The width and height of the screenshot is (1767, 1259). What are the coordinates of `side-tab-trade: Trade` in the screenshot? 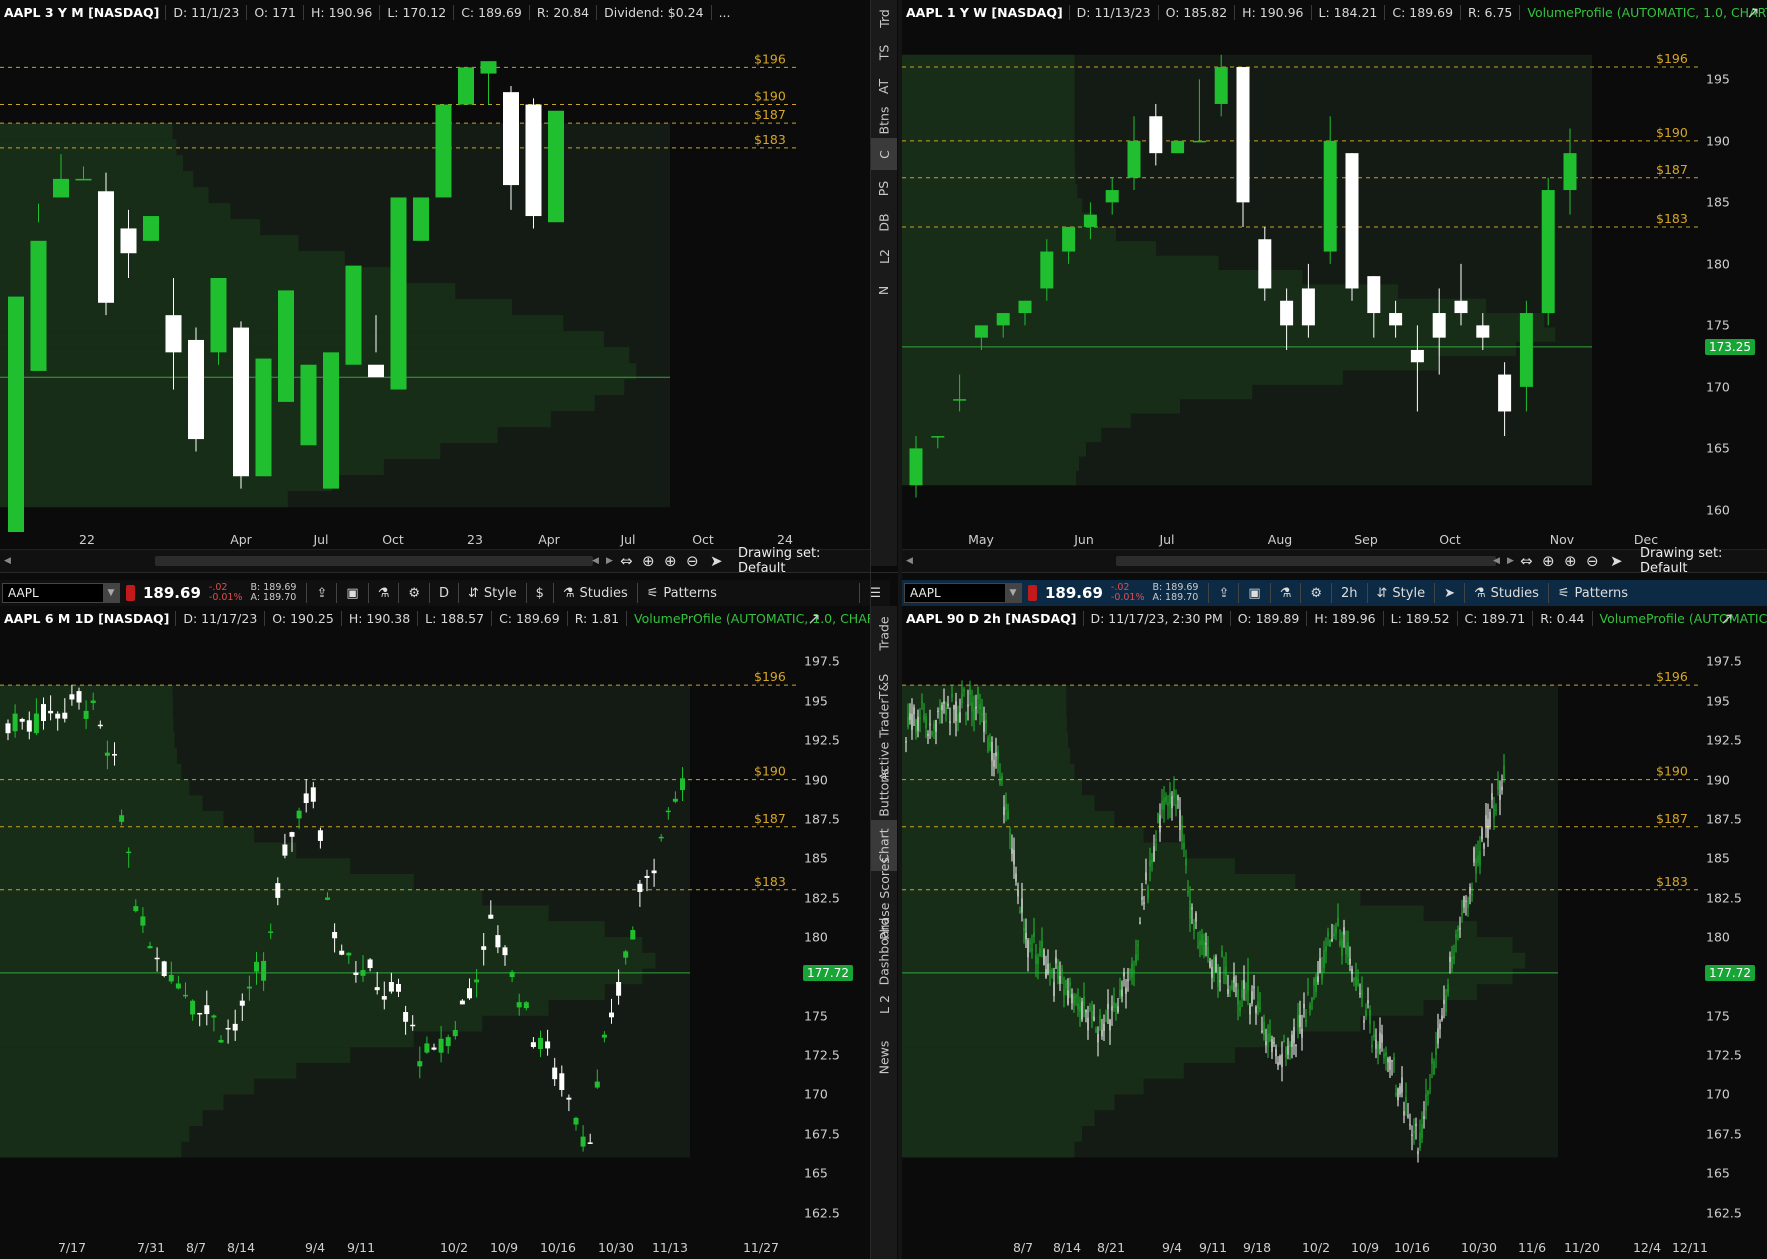 It's located at (884, 633).